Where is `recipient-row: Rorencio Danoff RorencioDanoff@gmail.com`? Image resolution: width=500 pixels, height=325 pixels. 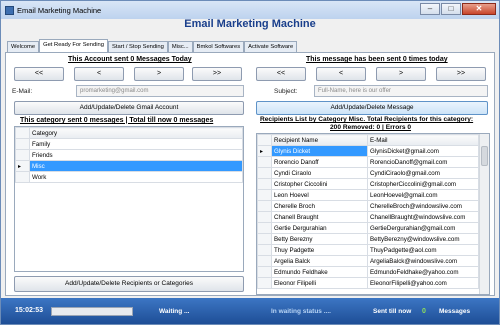
recipient-row: Rorencio Danoff RorencioDanoff@gmail.com is located at coordinates (368, 162).